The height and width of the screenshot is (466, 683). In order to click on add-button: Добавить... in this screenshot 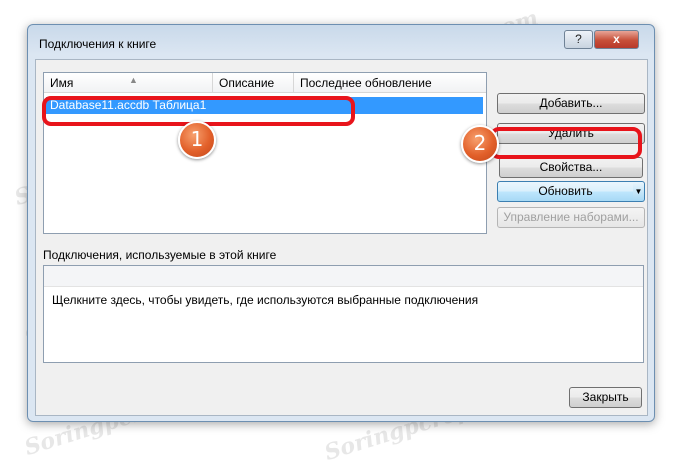, I will do `click(571, 103)`.